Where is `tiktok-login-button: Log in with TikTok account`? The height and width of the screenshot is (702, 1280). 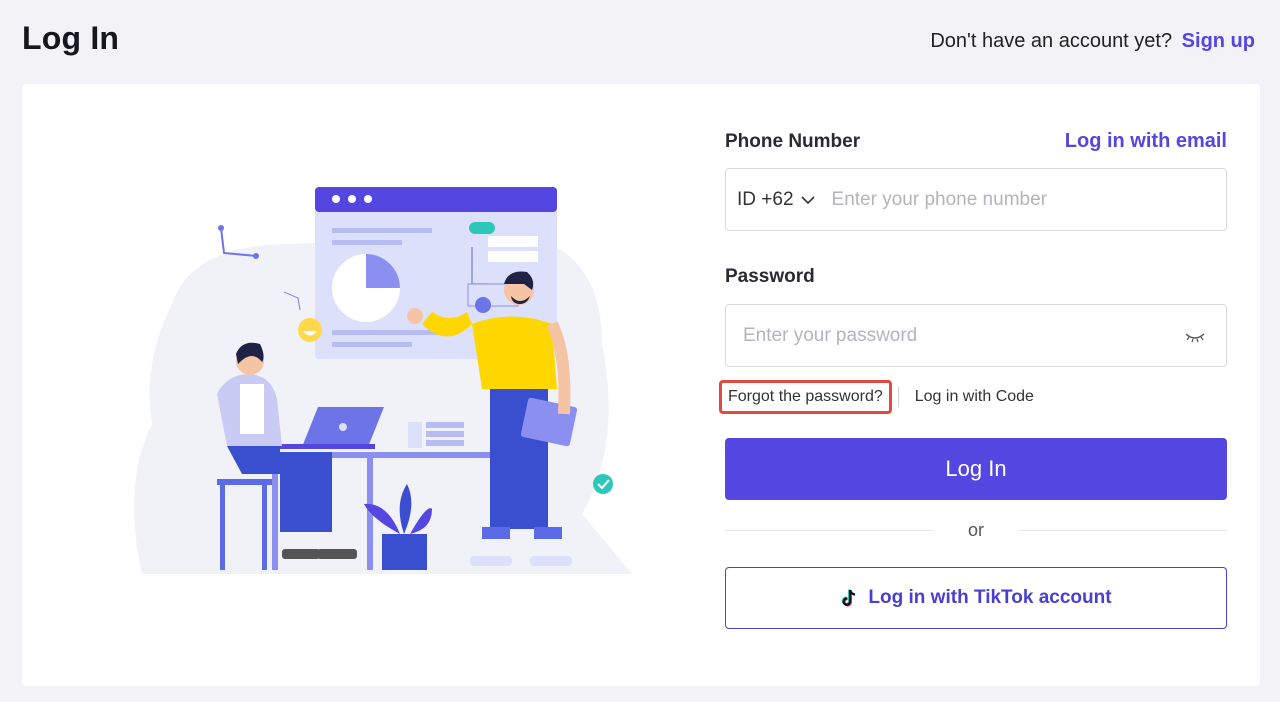
tiktok-login-button: Log in with TikTok account is located at coordinates (976, 598).